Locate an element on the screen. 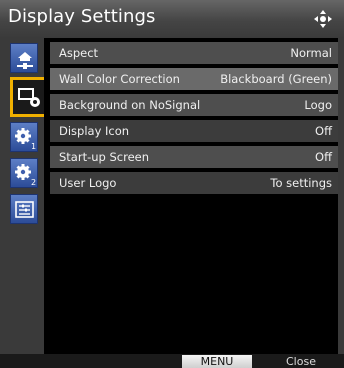  title-bar: Display Settings is located at coordinates (172, 19).